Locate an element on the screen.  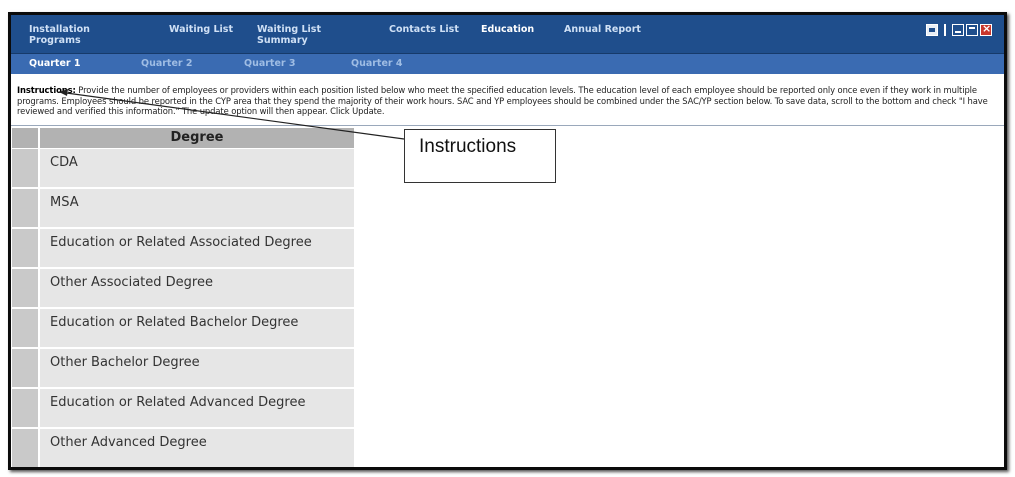
table-header-row: Degree is located at coordinates (183, 138).